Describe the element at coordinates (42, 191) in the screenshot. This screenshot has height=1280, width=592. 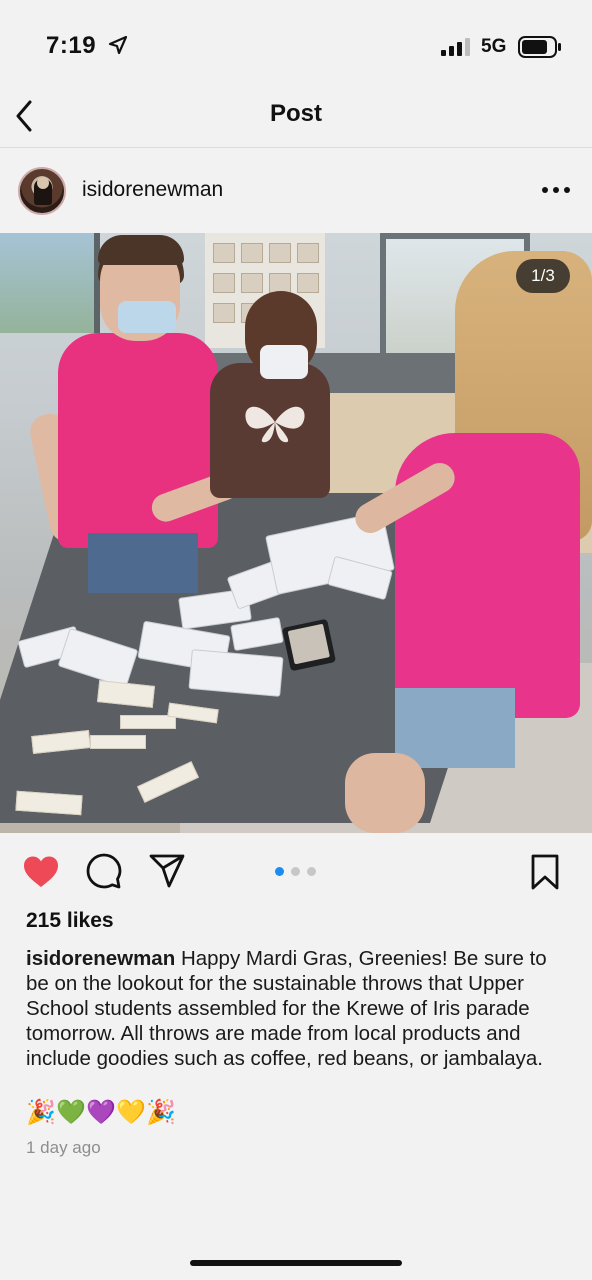
I see `avatar` at that location.